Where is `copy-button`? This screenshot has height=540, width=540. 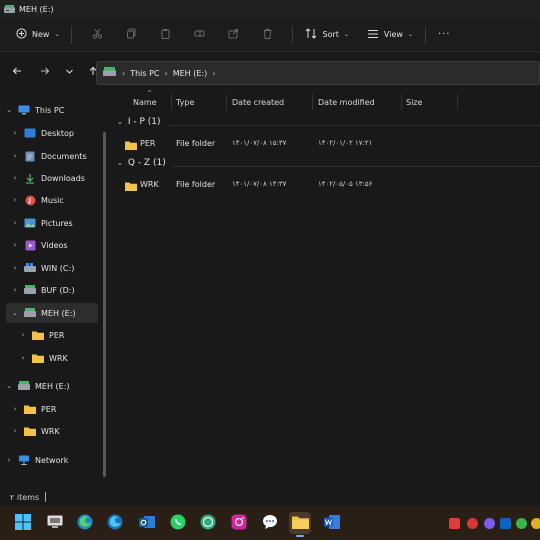 copy-button is located at coordinates (131, 35).